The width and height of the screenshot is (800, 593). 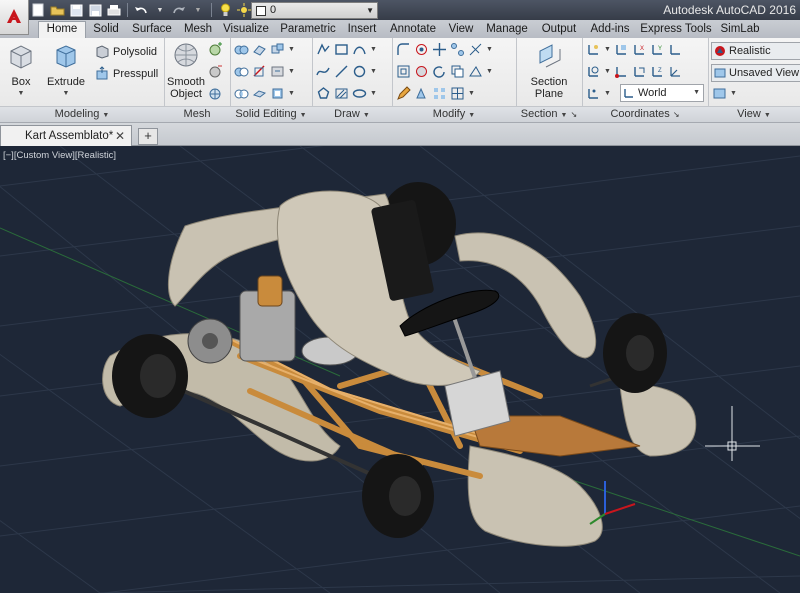 What do you see at coordinates (21, 70) in the screenshot?
I see `box-button: Box ▼` at bounding box center [21, 70].